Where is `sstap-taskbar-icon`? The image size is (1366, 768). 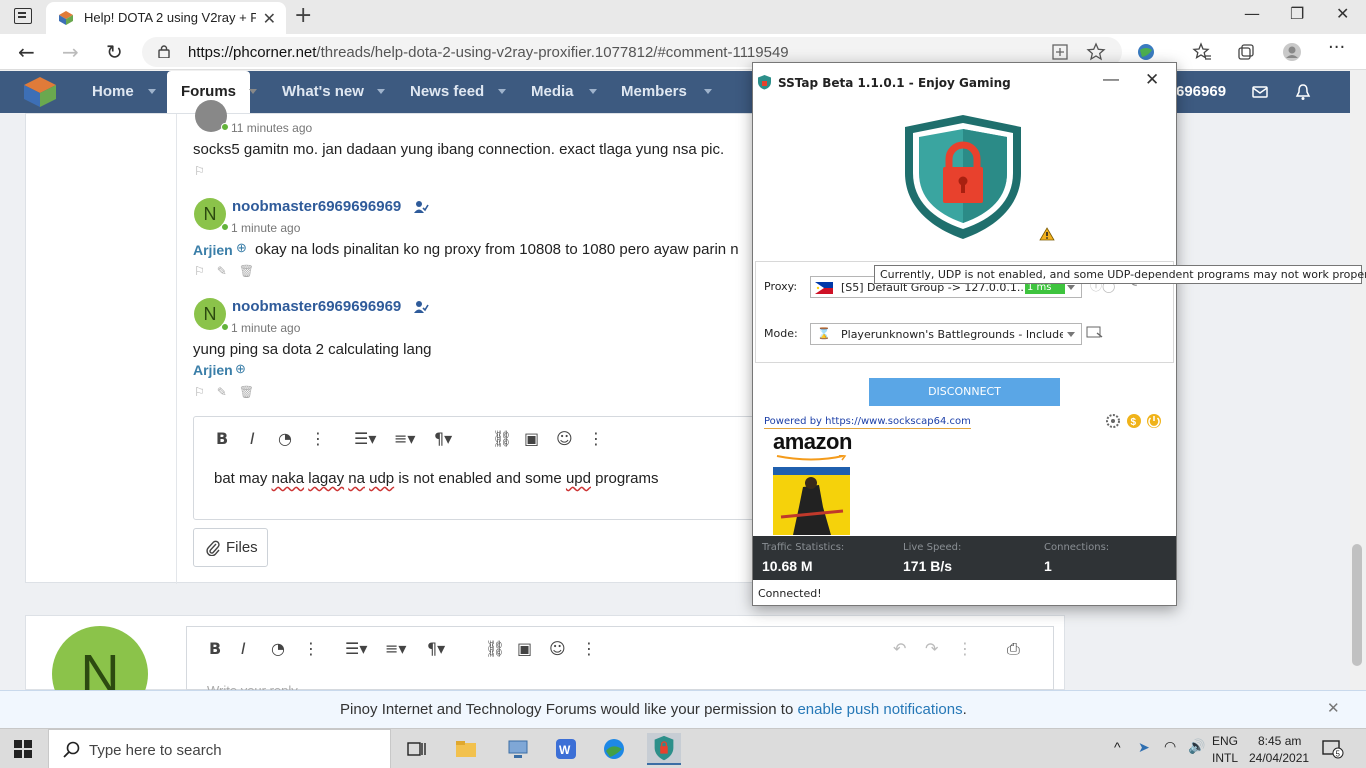
sstap-taskbar-icon is located at coordinates (664, 749).